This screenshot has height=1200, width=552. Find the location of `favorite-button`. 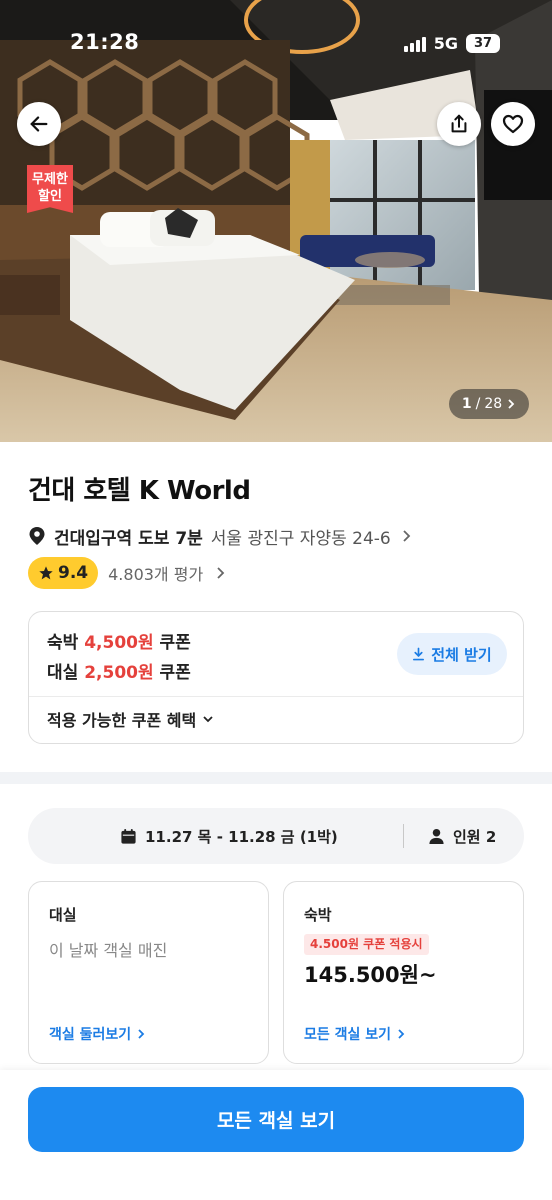

favorite-button is located at coordinates (513, 124).